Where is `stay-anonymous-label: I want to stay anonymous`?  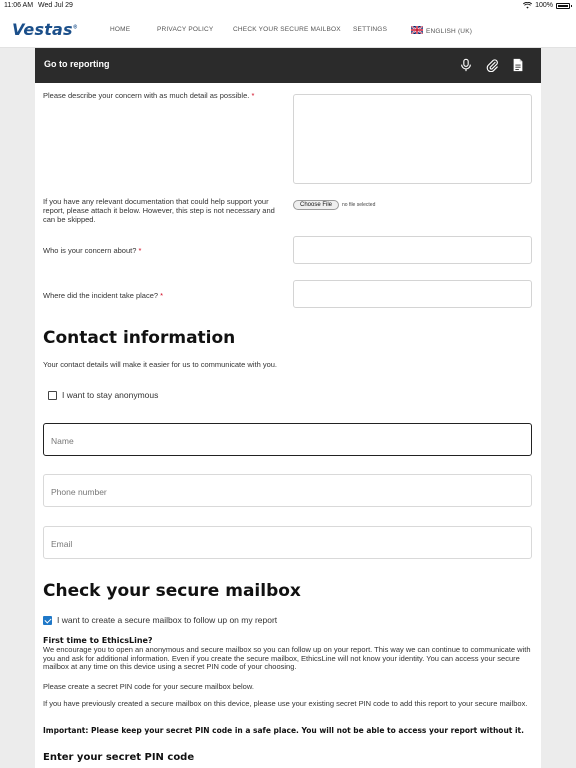
stay-anonymous-label: I want to stay anonymous is located at coordinates (110, 395).